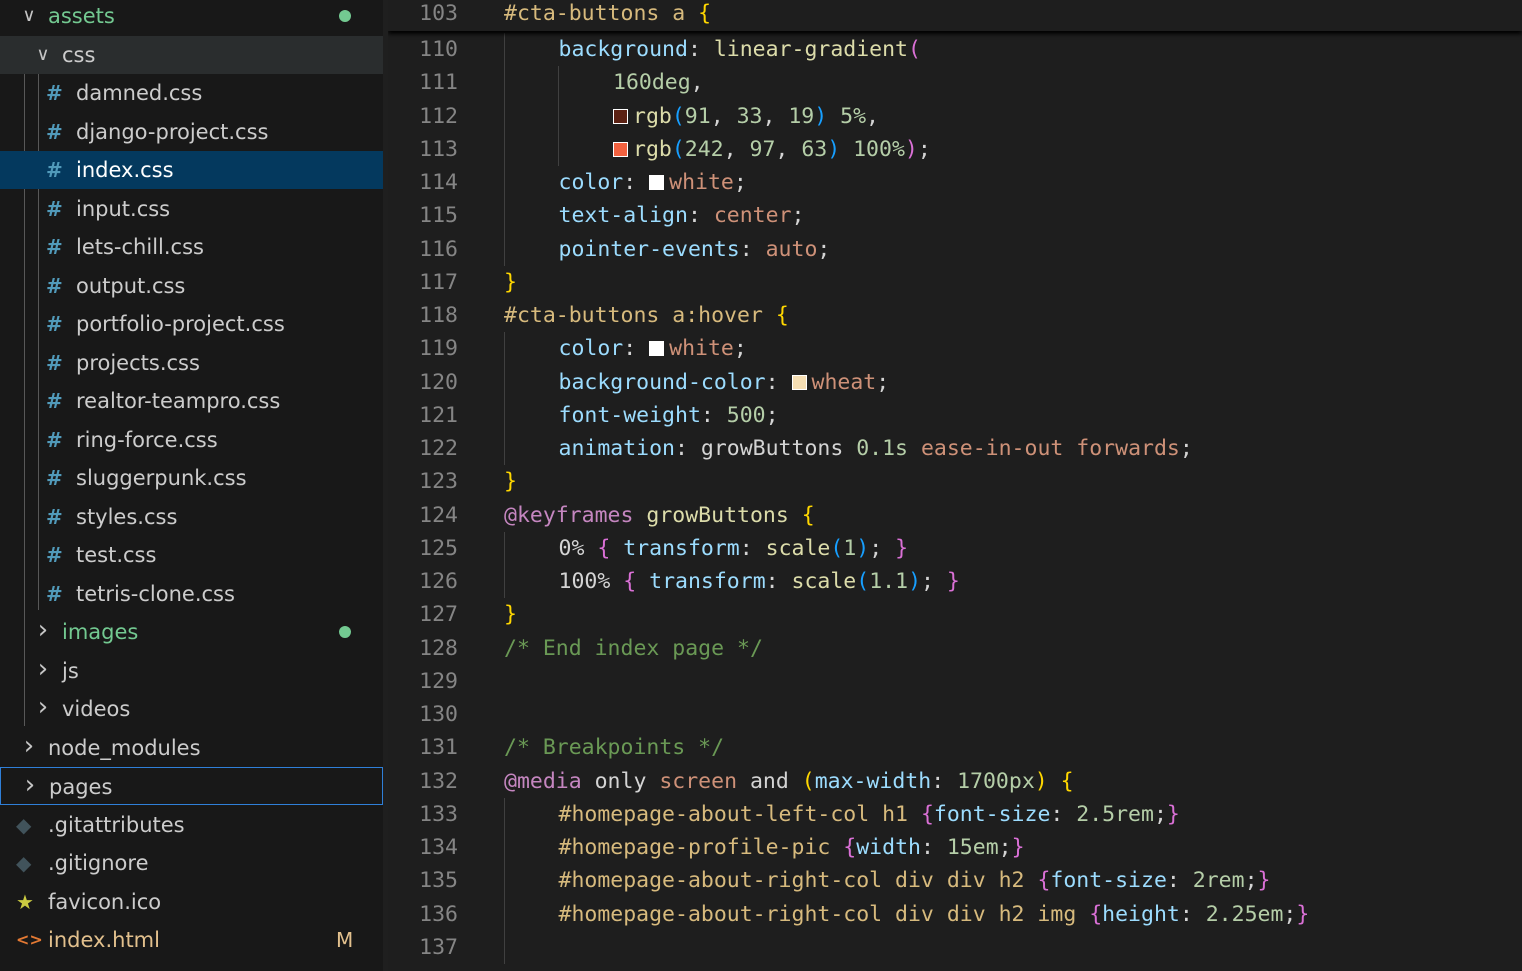 This screenshot has height=971, width=1522. Describe the element at coordinates (191, 555) in the screenshot. I see `file-test-css: # test.css` at that location.